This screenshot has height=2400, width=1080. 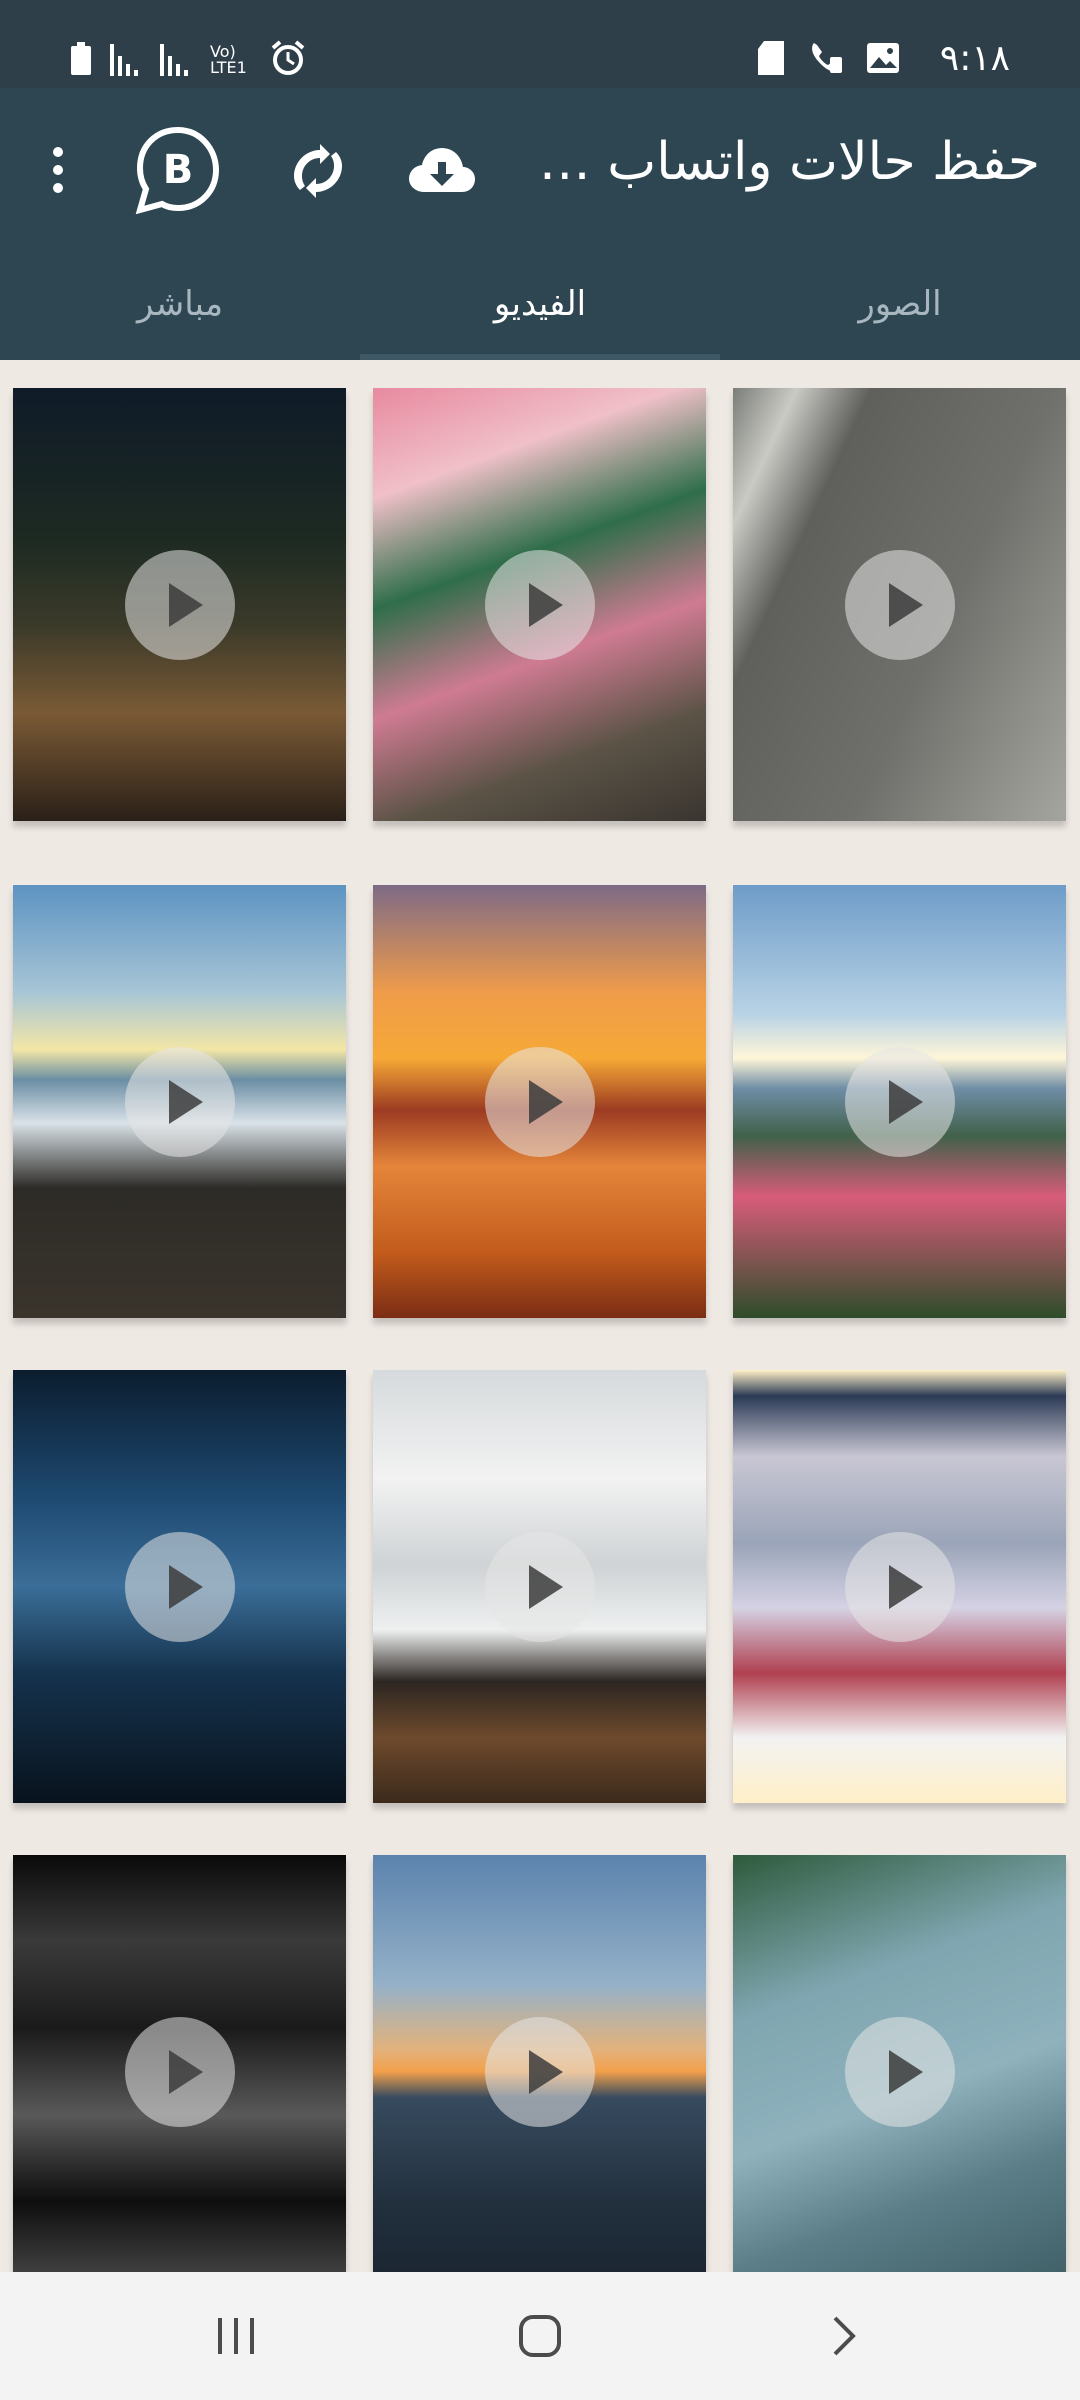 I want to click on home-icon, so click(x=540, y=2336).